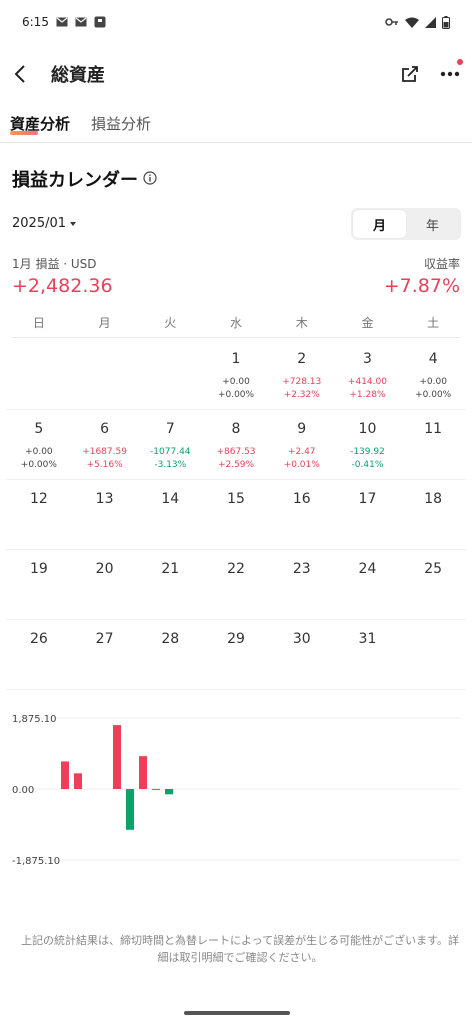 This screenshot has height=1024, width=472. What do you see at coordinates (39, 223) in the screenshot?
I see `month-selector-value: 2025/01` at bounding box center [39, 223].